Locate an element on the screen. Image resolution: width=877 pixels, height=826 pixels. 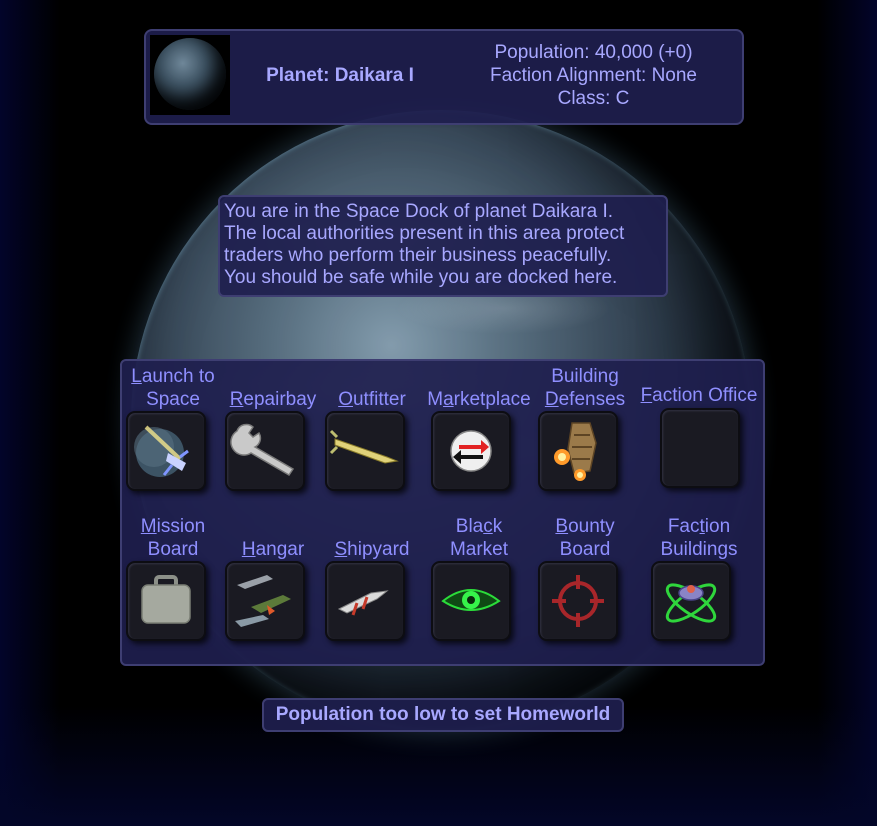
marketplace-label: Marketplace is located at coordinates (479, 399).